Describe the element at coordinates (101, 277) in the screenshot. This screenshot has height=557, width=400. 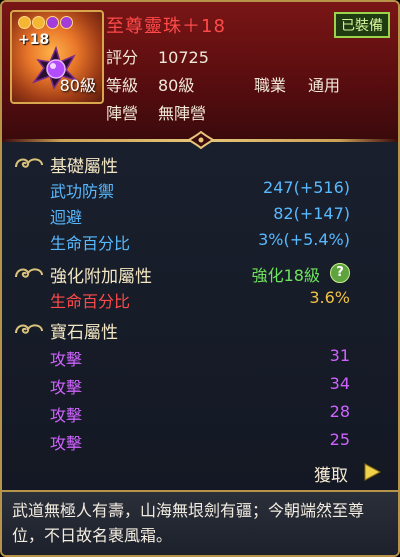
I see `enhance-attrs-title: 強化附加屬性` at that location.